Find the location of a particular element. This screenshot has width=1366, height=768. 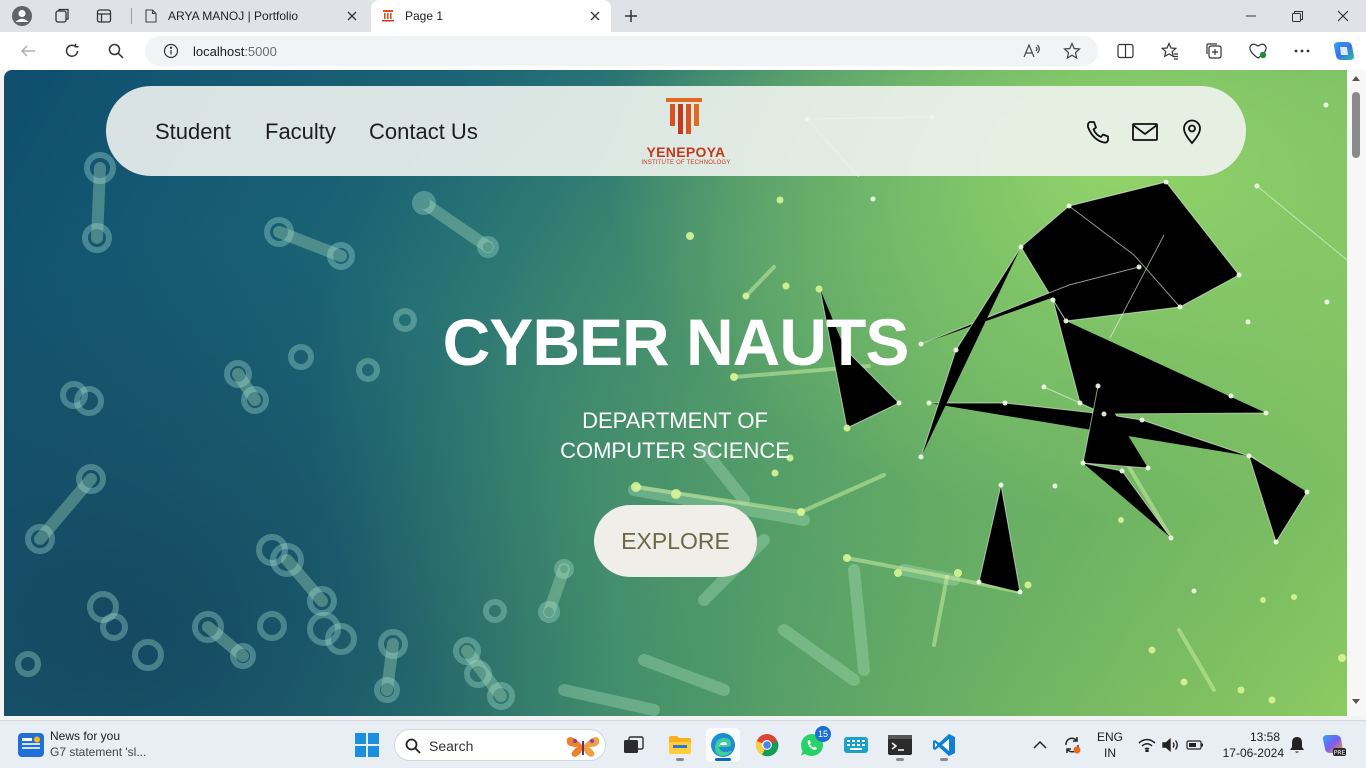

notification-badge: 15 is located at coordinates (823, 734).